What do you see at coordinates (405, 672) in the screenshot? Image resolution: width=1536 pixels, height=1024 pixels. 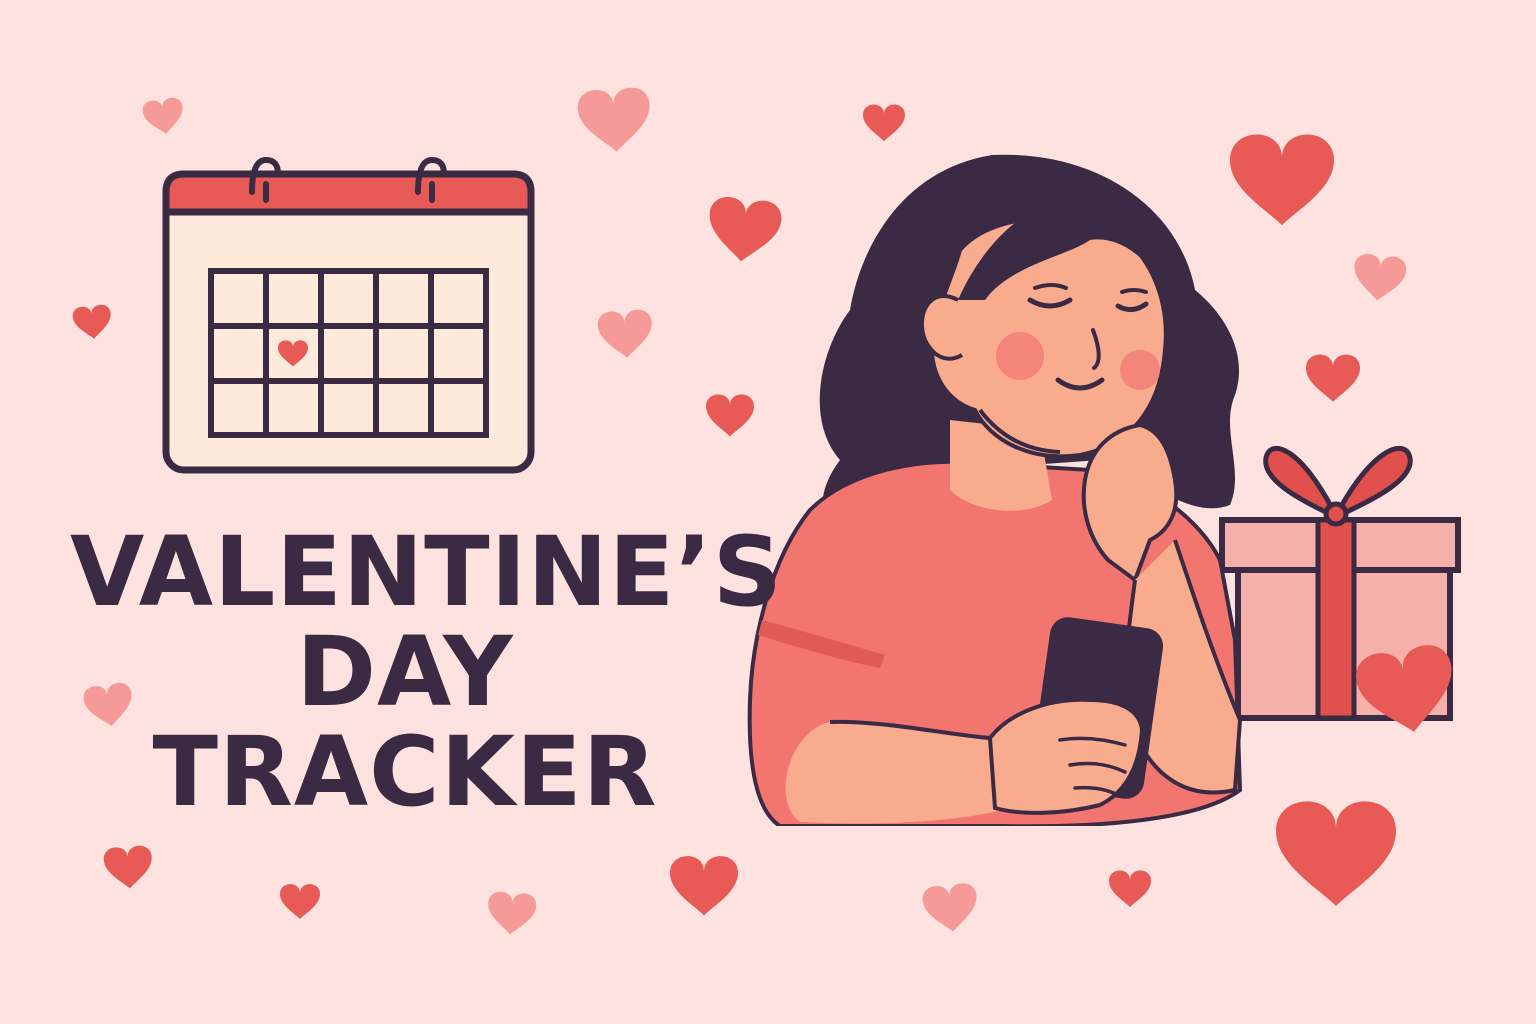 I see `title-line-2: DAY` at bounding box center [405, 672].